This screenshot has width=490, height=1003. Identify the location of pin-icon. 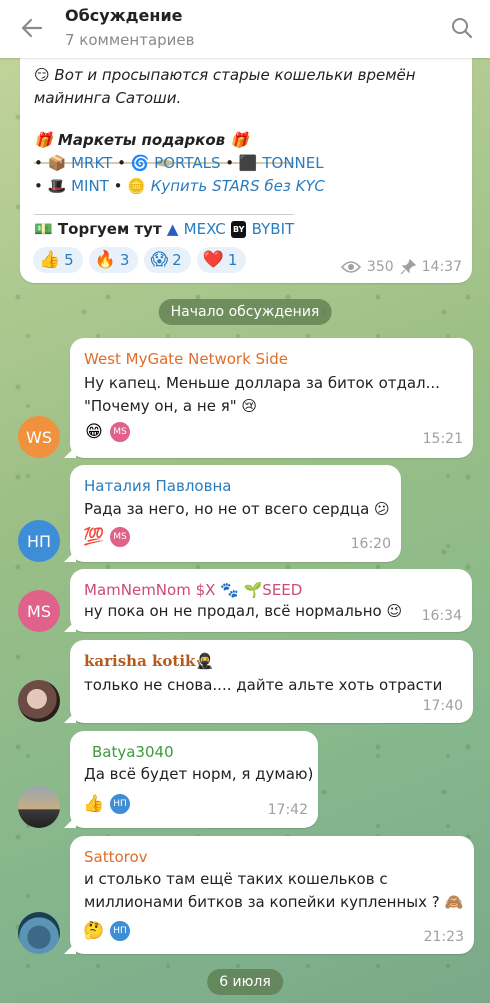
(408, 267).